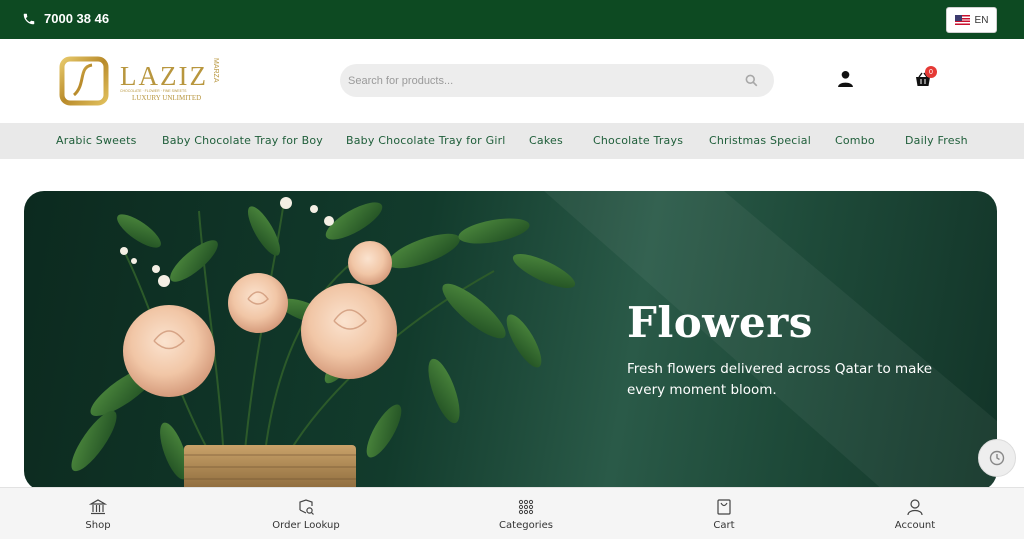  I want to click on bottom-nav-cart: Cart, so click(724, 514).